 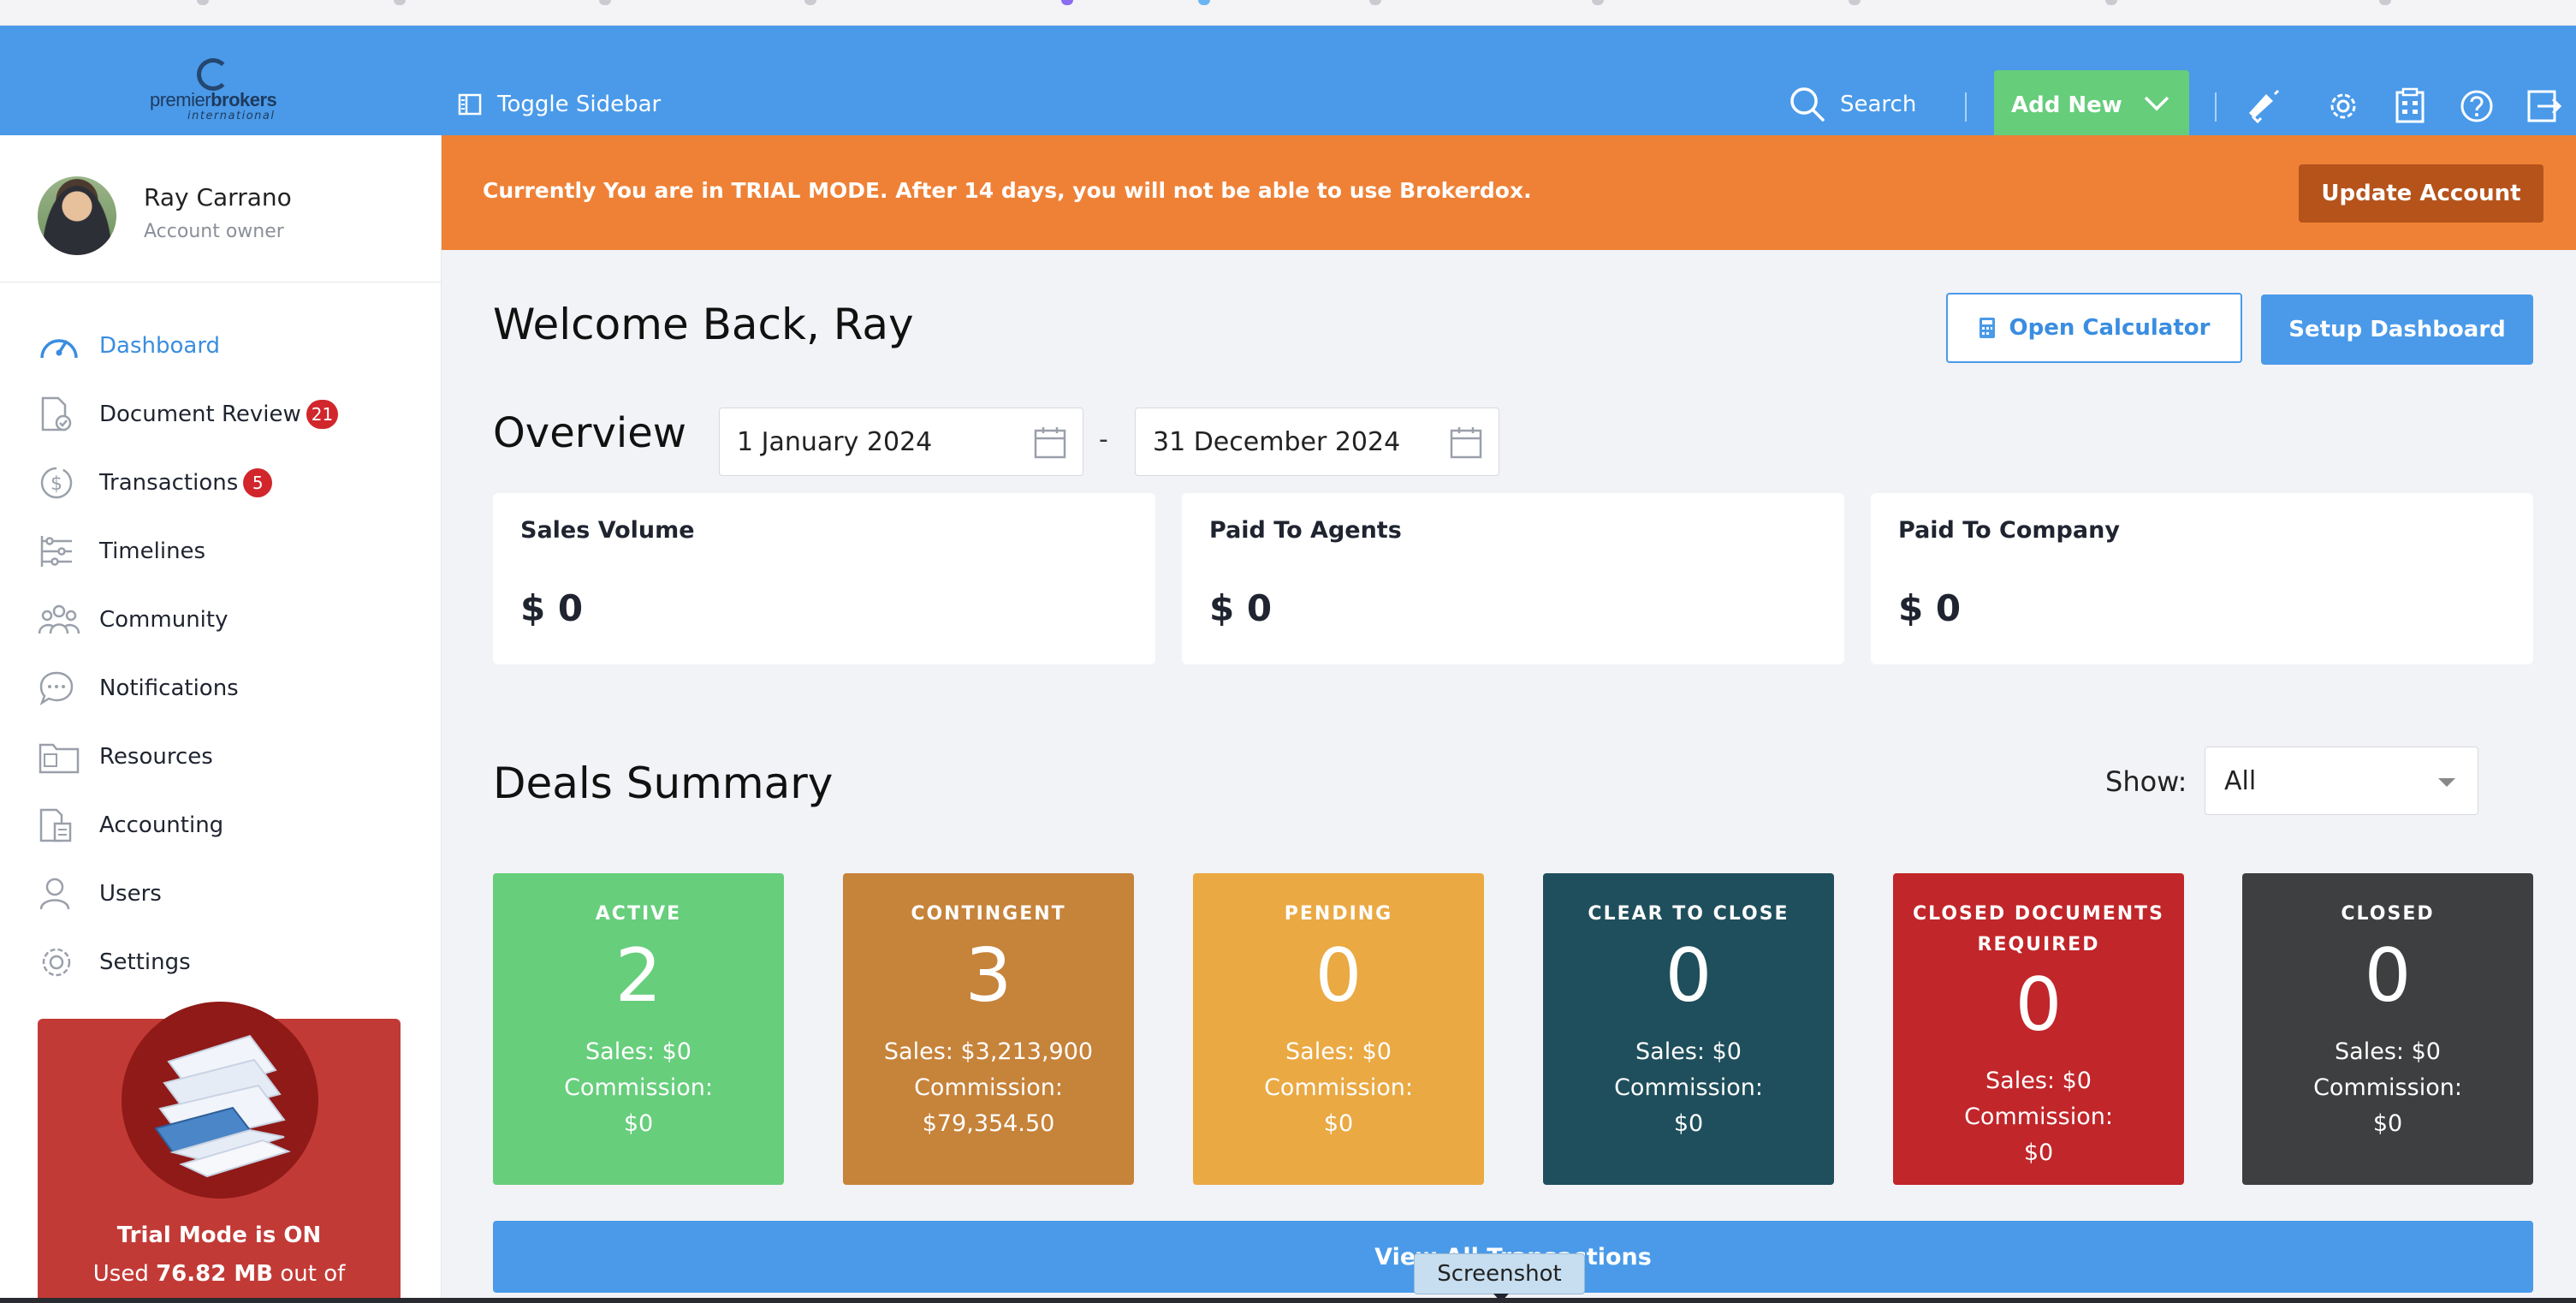 What do you see at coordinates (220, 1100) in the screenshot?
I see `trial-illustration` at bounding box center [220, 1100].